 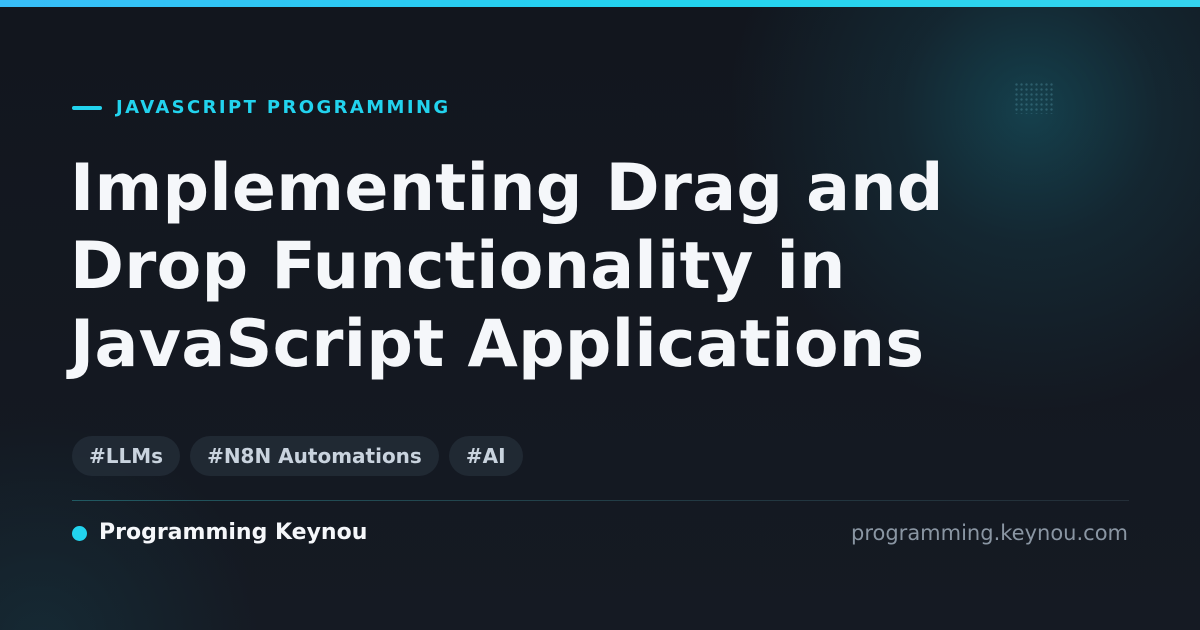 What do you see at coordinates (485, 456) in the screenshot?
I see `tag-ai: #AI` at bounding box center [485, 456].